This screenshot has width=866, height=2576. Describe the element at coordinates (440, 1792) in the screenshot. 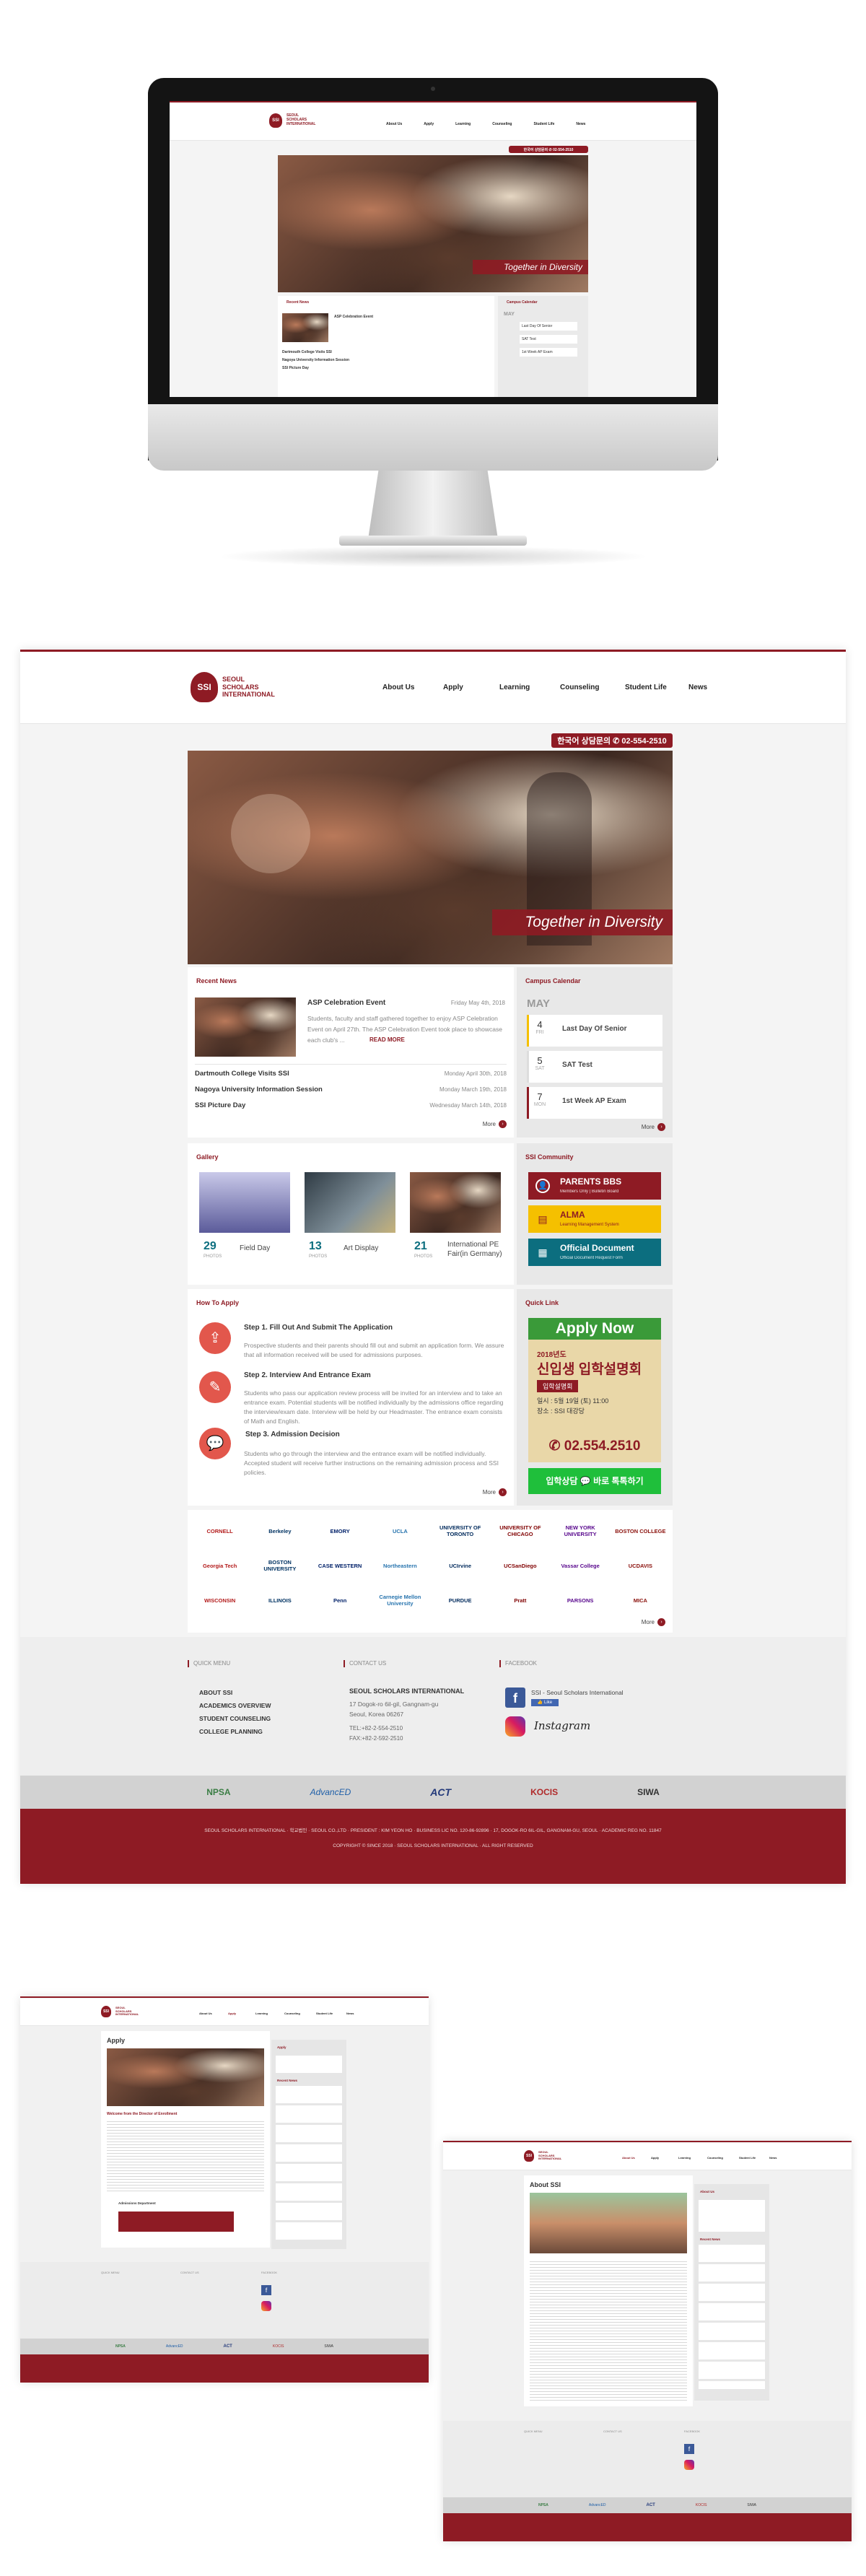

I see `partner-logo: ACT` at that location.